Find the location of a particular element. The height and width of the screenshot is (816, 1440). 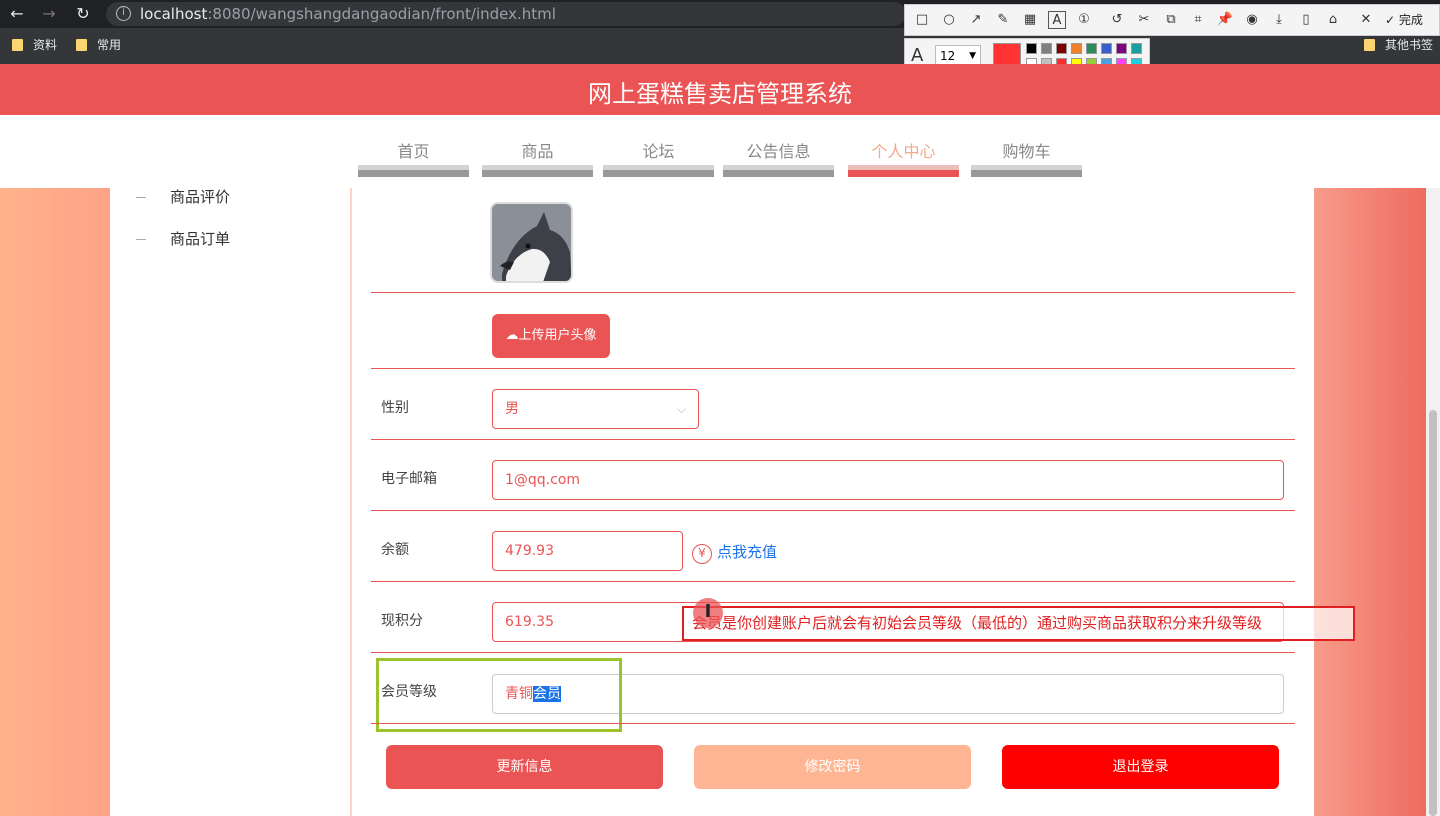

page-scrollbar is located at coordinates (1433, 502).